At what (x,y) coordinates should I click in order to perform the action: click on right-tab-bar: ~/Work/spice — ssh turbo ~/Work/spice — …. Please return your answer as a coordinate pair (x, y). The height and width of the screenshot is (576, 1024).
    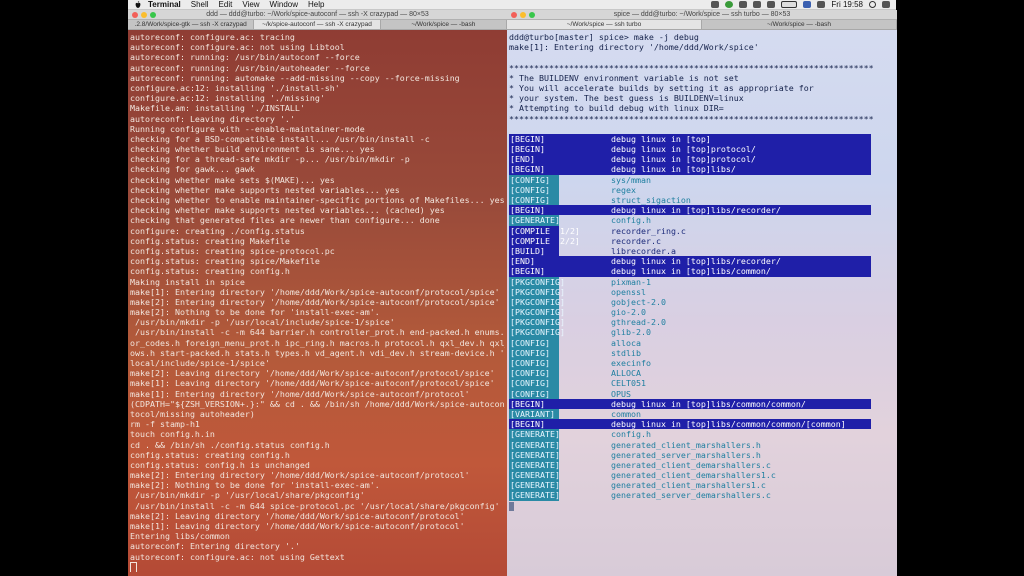
    Looking at the image, I should click on (702, 25).